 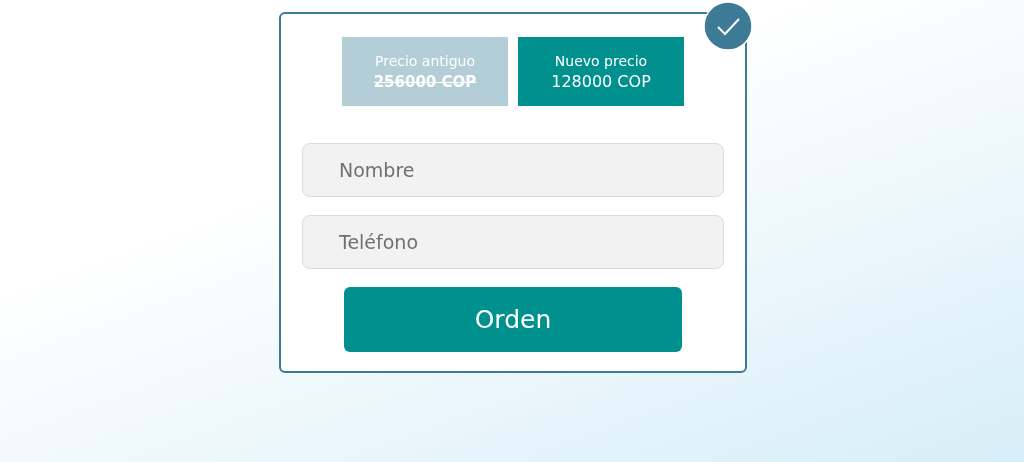 I want to click on price-amount: 128000 COP, so click(x=601, y=81).